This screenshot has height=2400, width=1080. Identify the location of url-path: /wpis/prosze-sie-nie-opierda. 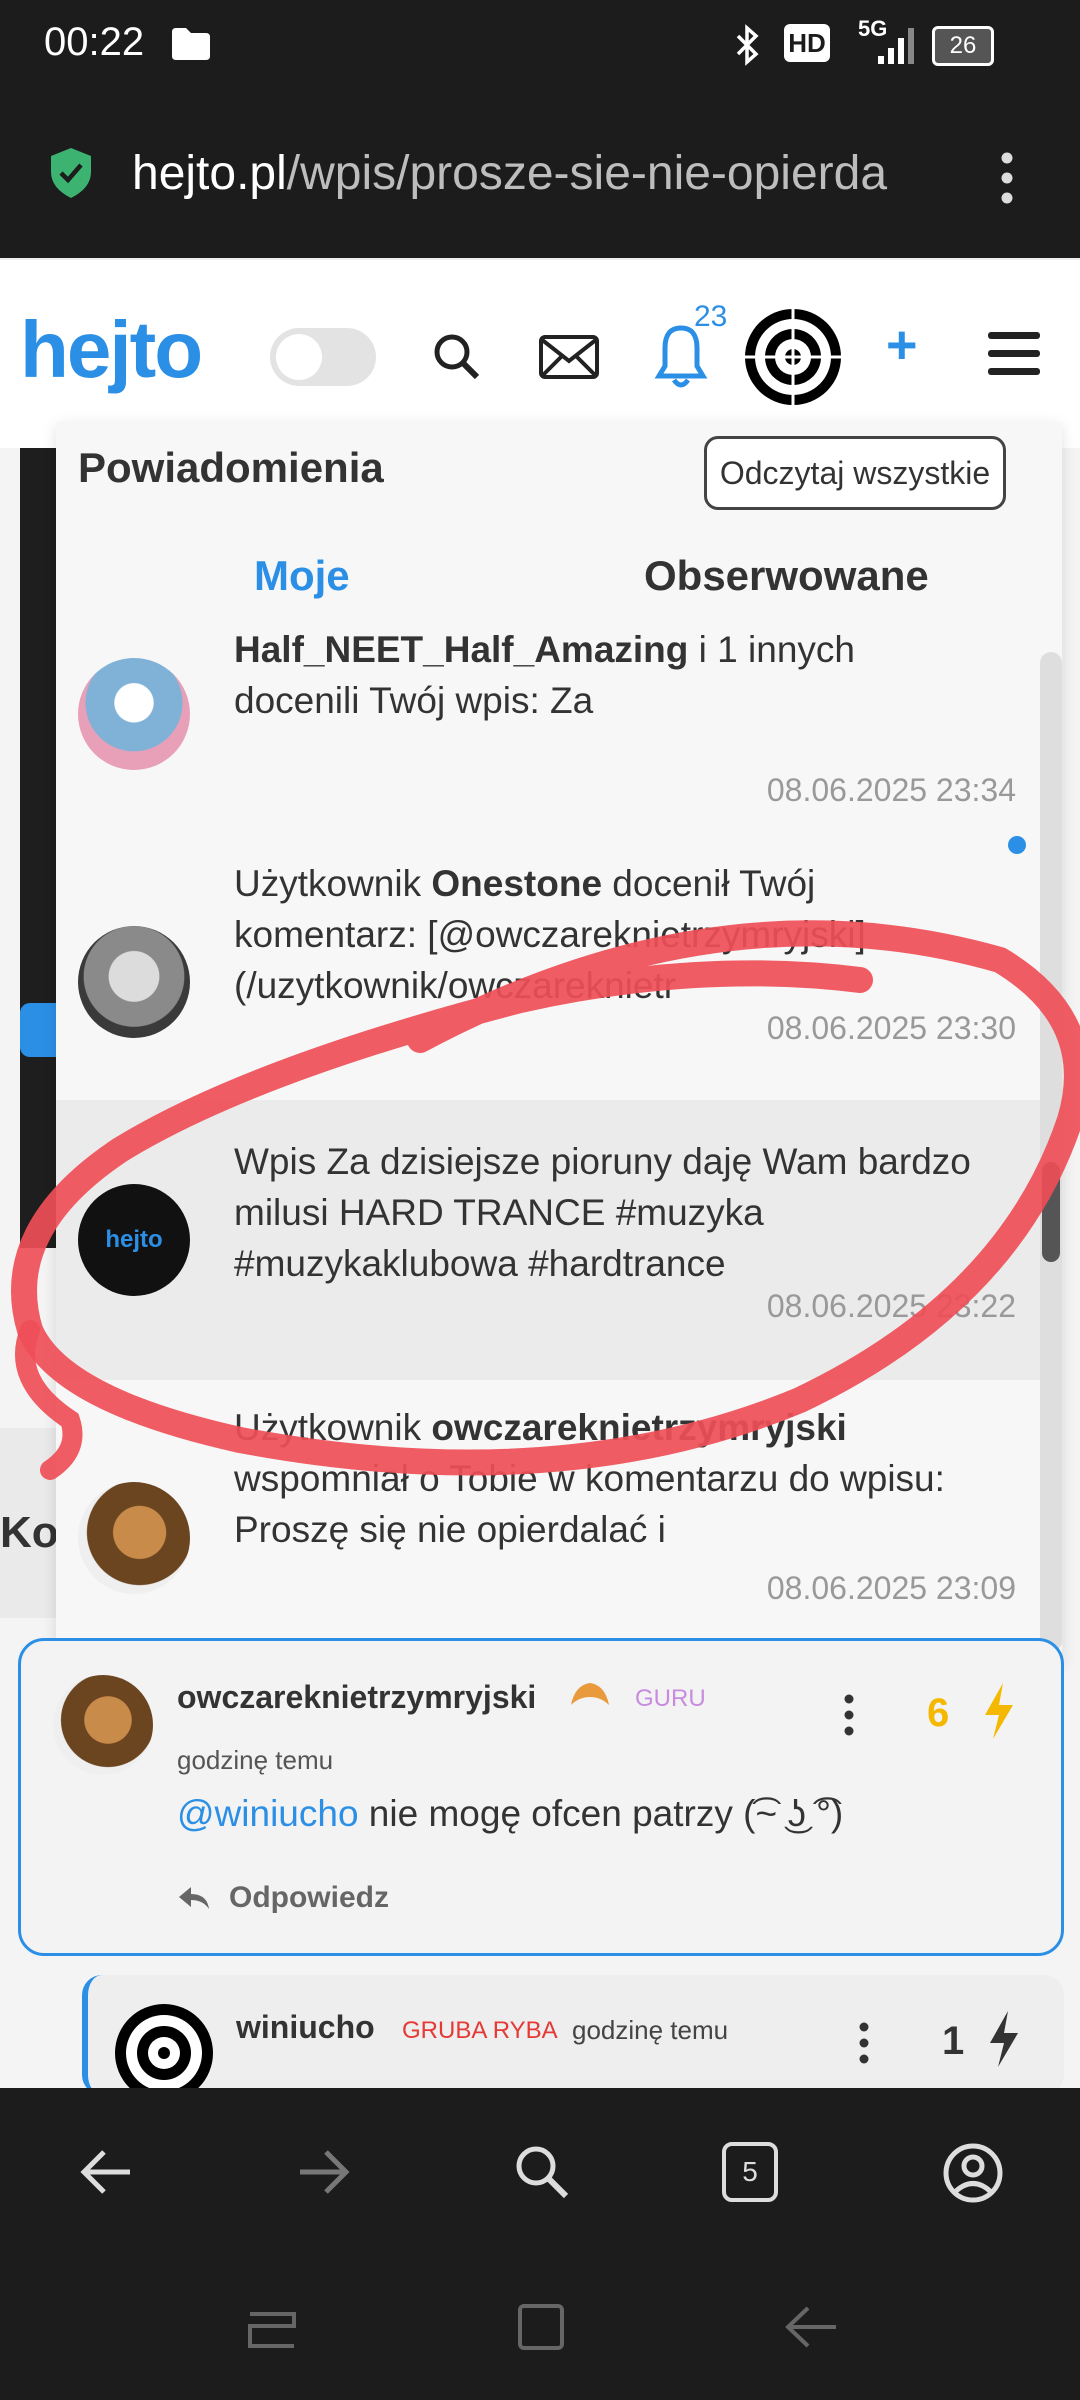
(587, 173).